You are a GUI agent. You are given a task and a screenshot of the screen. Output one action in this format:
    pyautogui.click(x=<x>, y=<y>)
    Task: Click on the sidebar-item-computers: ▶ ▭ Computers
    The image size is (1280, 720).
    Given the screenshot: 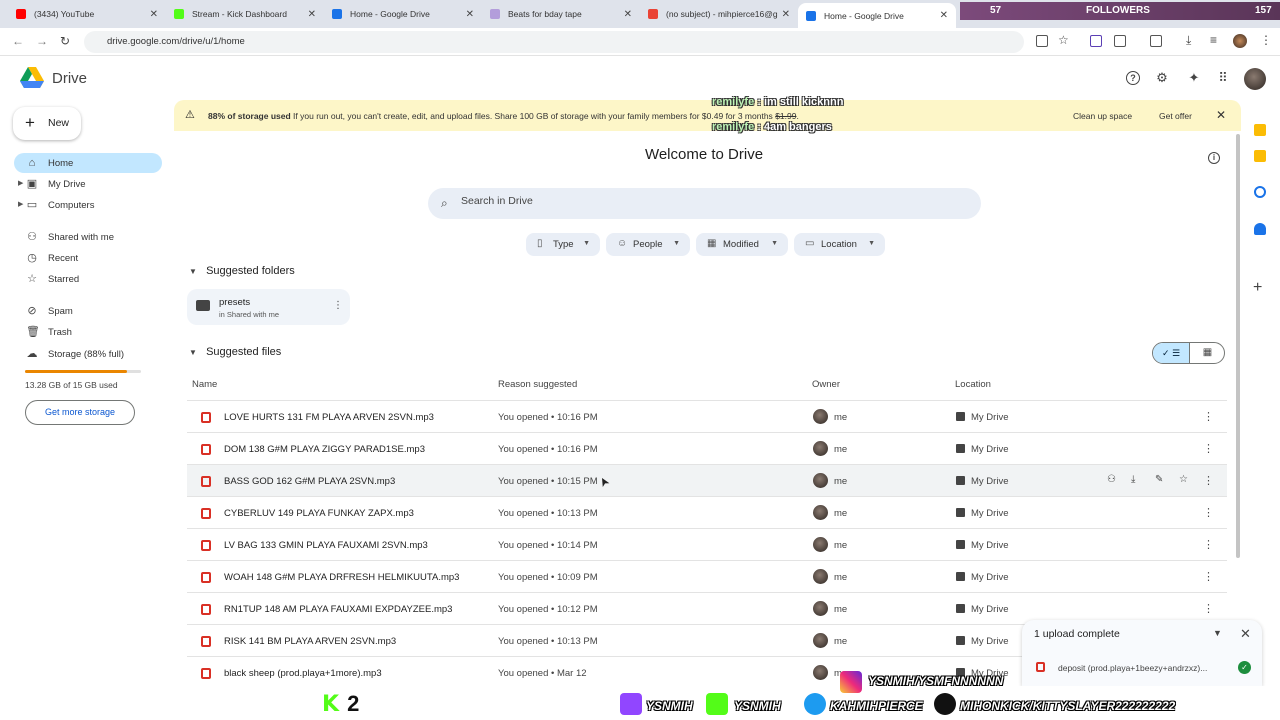 What is the action you would take?
    pyautogui.click(x=88, y=205)
    